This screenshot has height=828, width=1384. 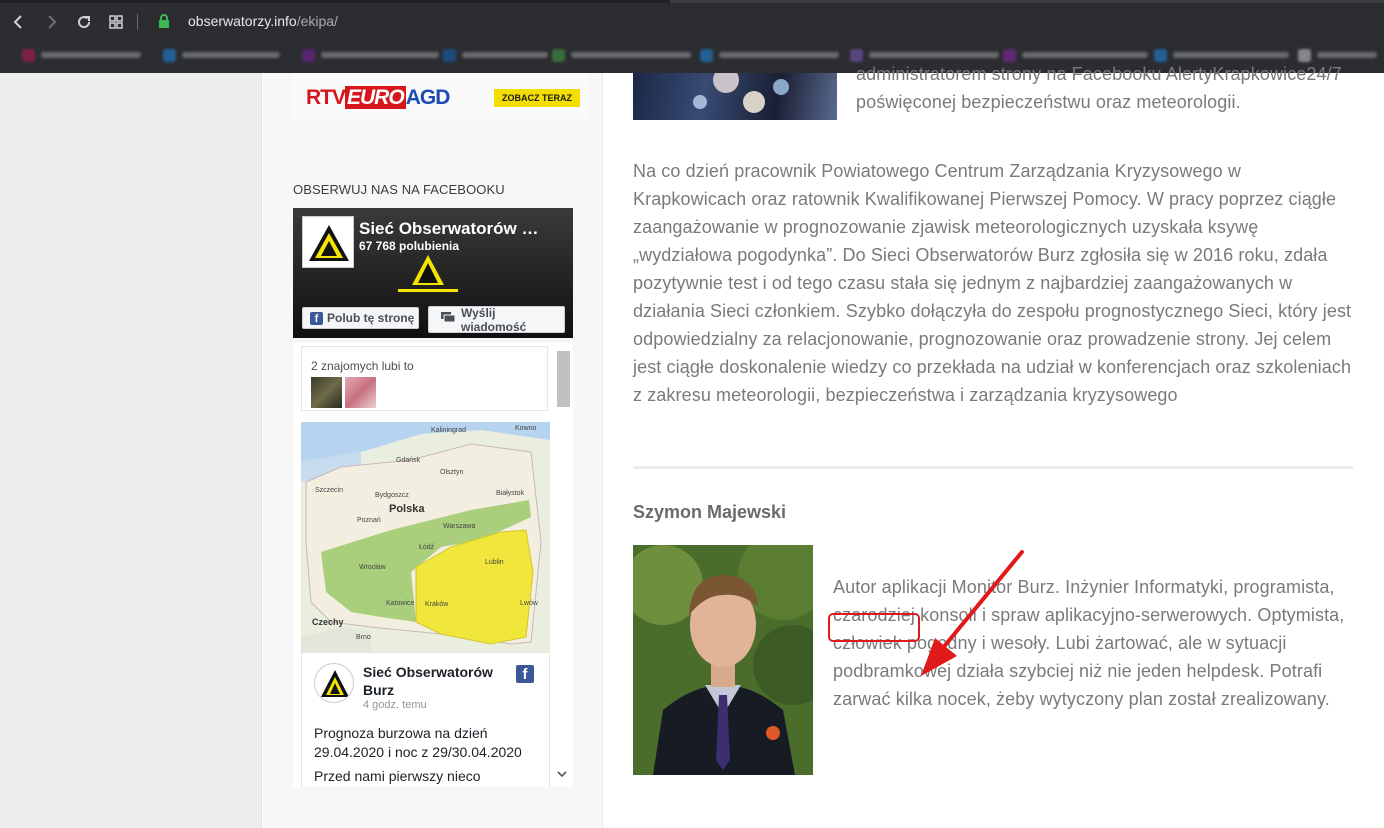 I want to click on fb-post-avatar, so click(x=334, y=683).